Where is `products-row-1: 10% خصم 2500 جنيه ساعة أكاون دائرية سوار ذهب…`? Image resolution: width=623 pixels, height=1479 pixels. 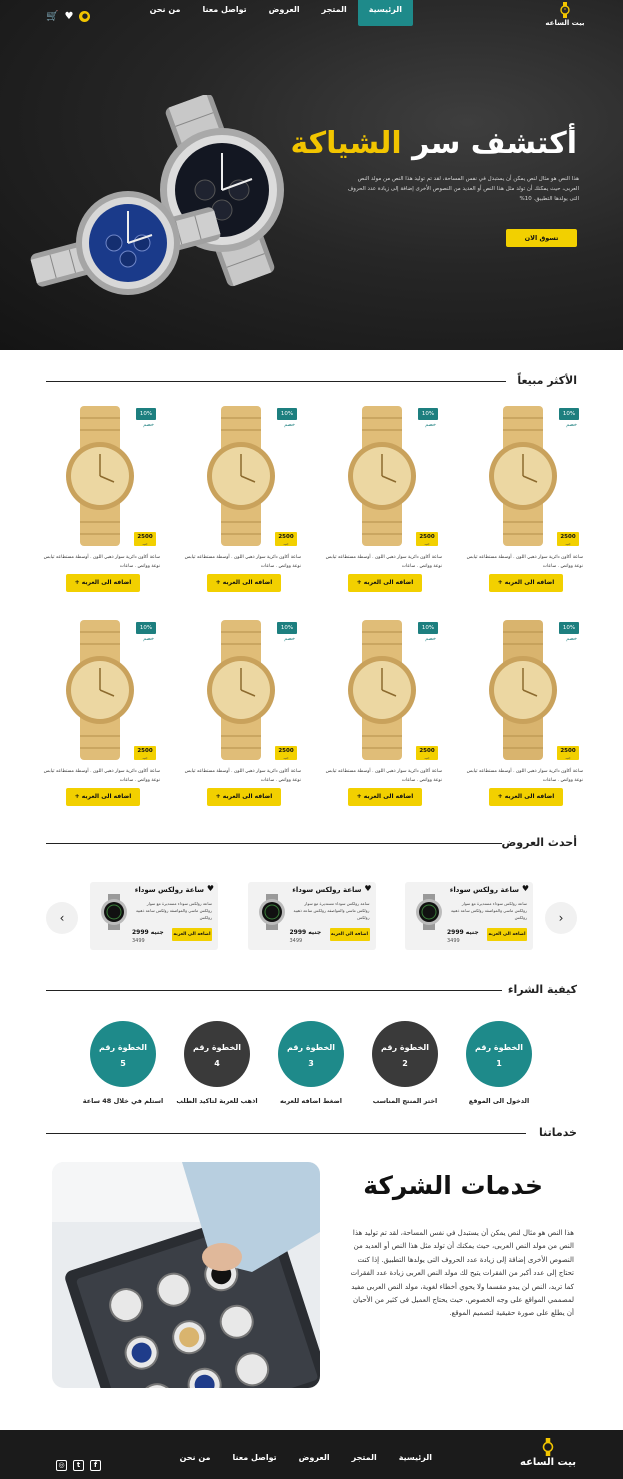 products-row-1: 10% خصم 2500 جنيه ساعة أكاون دائرية سوار ذهب… is located at coordinates (311, 506).